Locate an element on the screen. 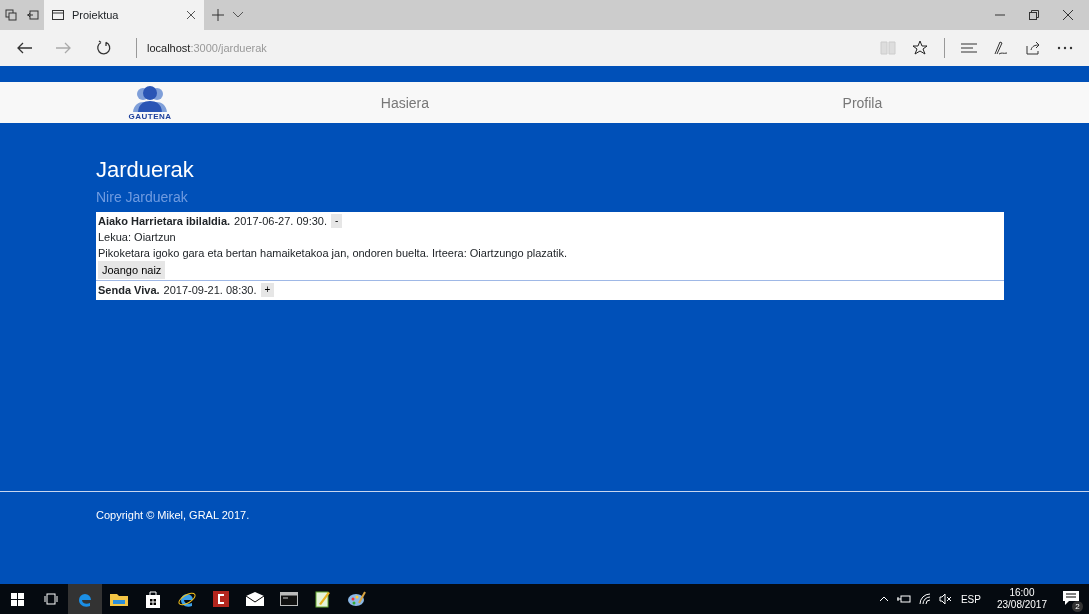 The image size is (1089, 614). page-subtitle: Nire Jarduerak is located at coordinates (142, 198).